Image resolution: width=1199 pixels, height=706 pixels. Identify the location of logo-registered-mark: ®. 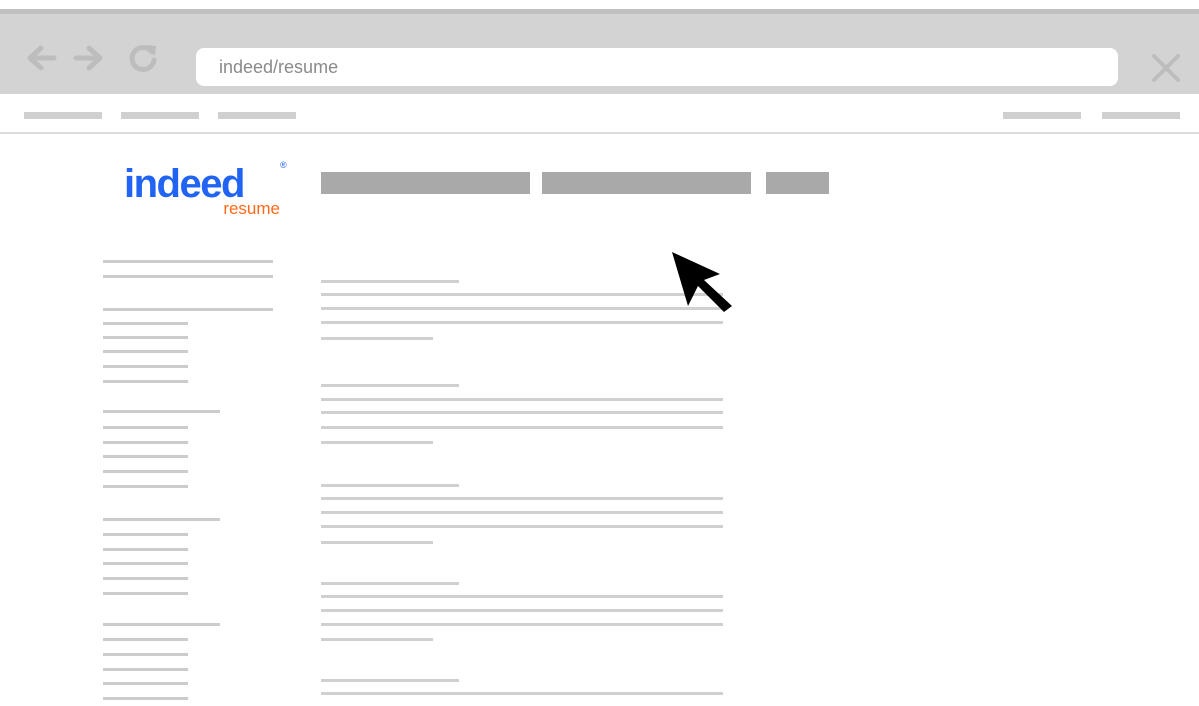
(283, 165).